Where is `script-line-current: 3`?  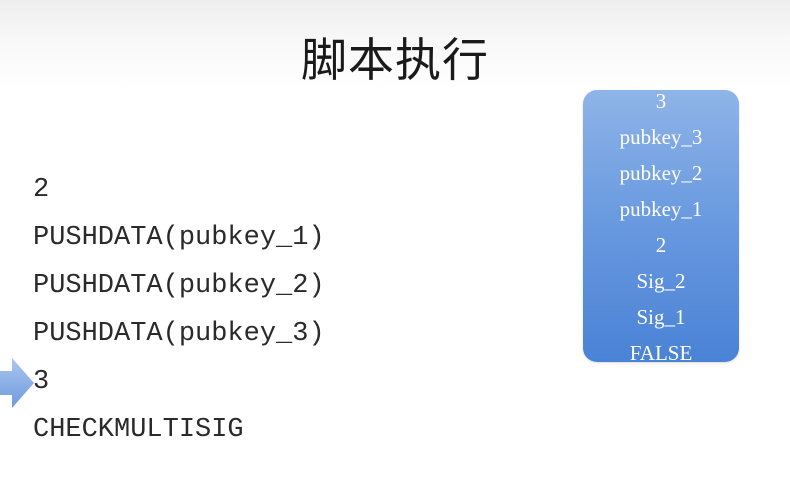
script-line-current: 3 is located at coordinates (41, 382).